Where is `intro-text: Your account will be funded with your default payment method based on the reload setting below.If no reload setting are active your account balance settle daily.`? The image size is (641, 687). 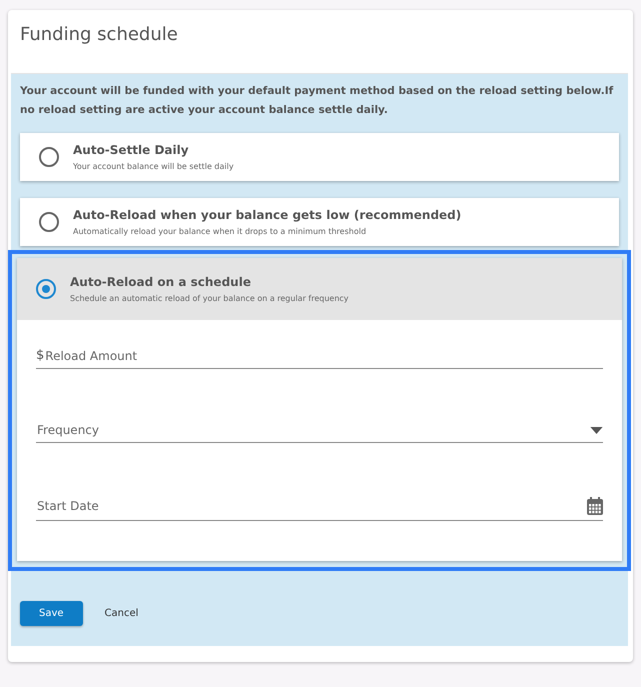 intro-text: Your account will be funded with your default payment method based on the reload setting below.If no reload setting are active your account balance settle daily. is located at coordinates (316, 101).